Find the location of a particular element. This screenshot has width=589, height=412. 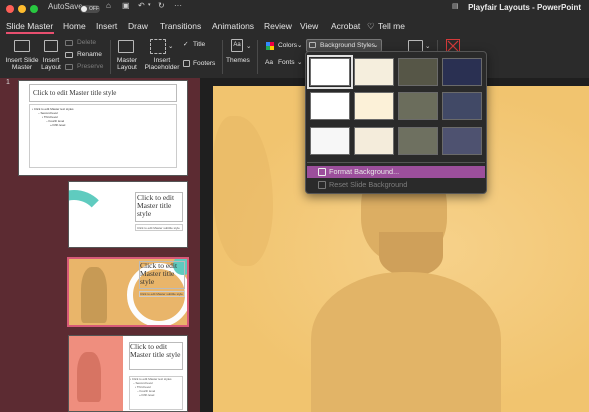

tab-transitions: Transitions is located at coordinates (180, 26).